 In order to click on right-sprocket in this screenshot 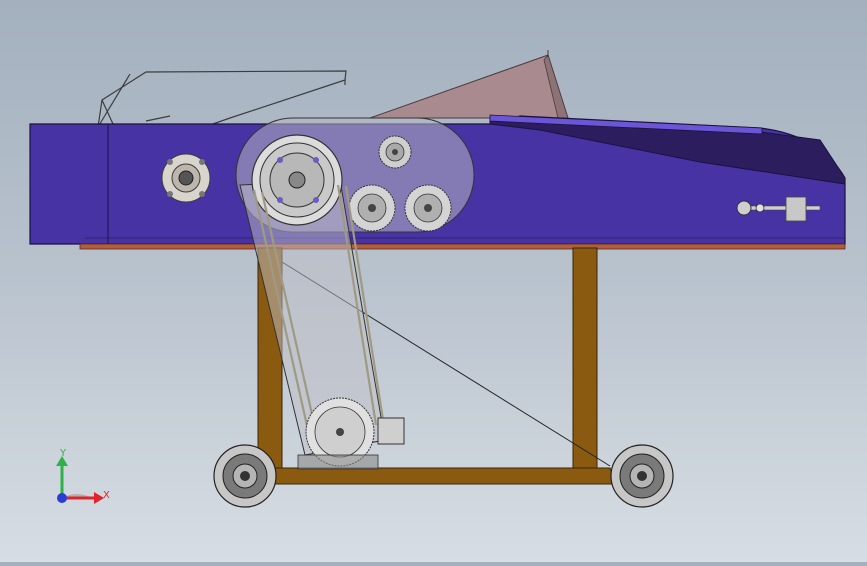, I will do `click(428, 208)`.